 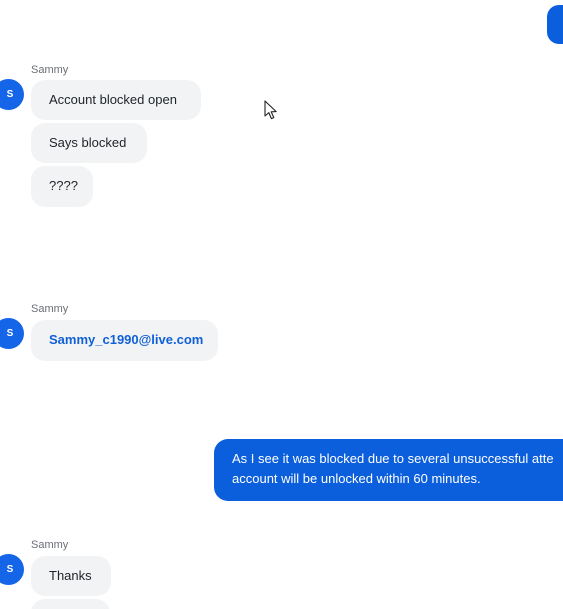 What do you see at coordinates (270, 110) in the screenshot?
I see `mouse-pointer-icon` at bounding box center [270, 110].